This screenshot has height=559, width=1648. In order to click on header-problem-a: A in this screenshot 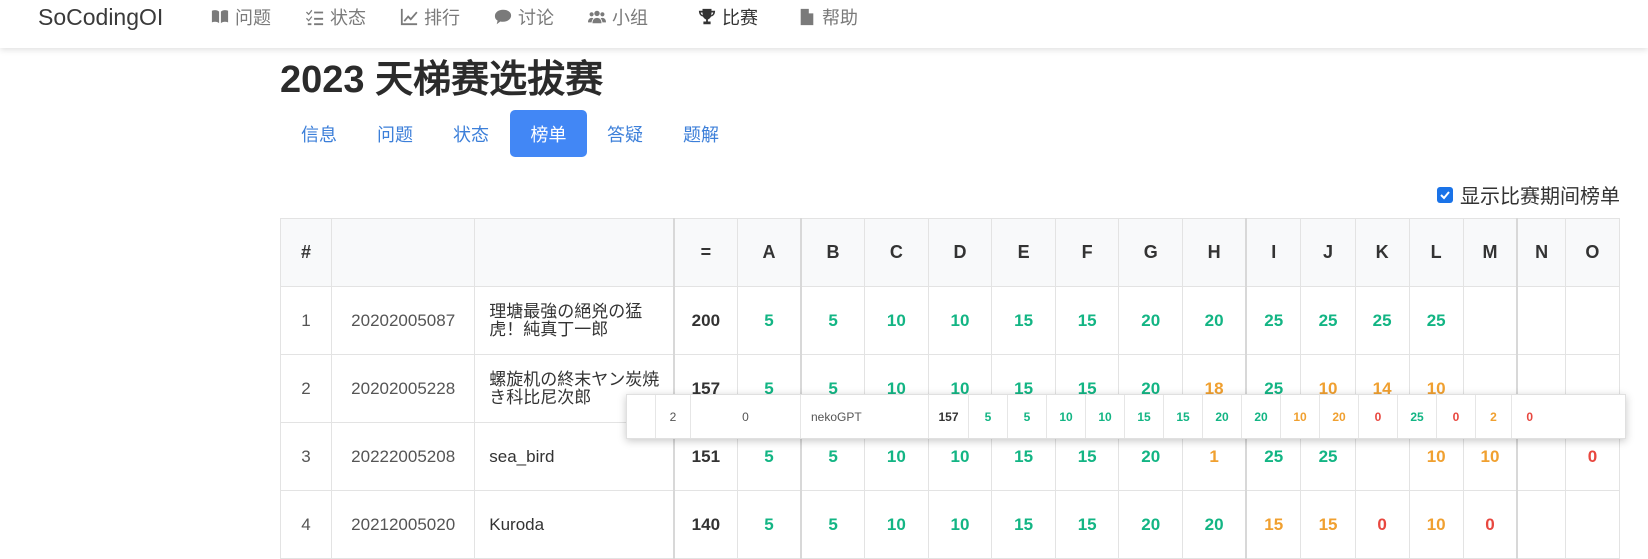, I will do `click(769, 252)`.